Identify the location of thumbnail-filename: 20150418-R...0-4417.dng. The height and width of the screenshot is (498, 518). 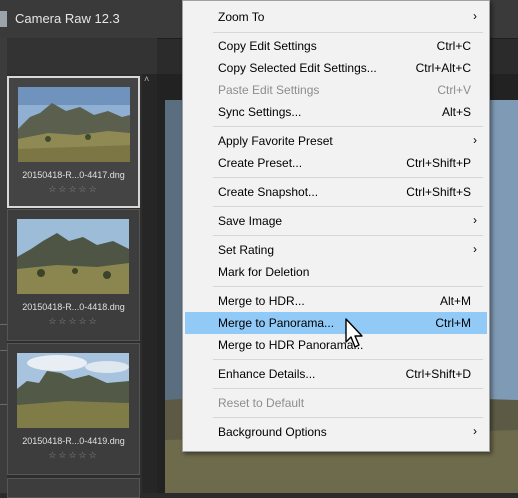
(73, 175).